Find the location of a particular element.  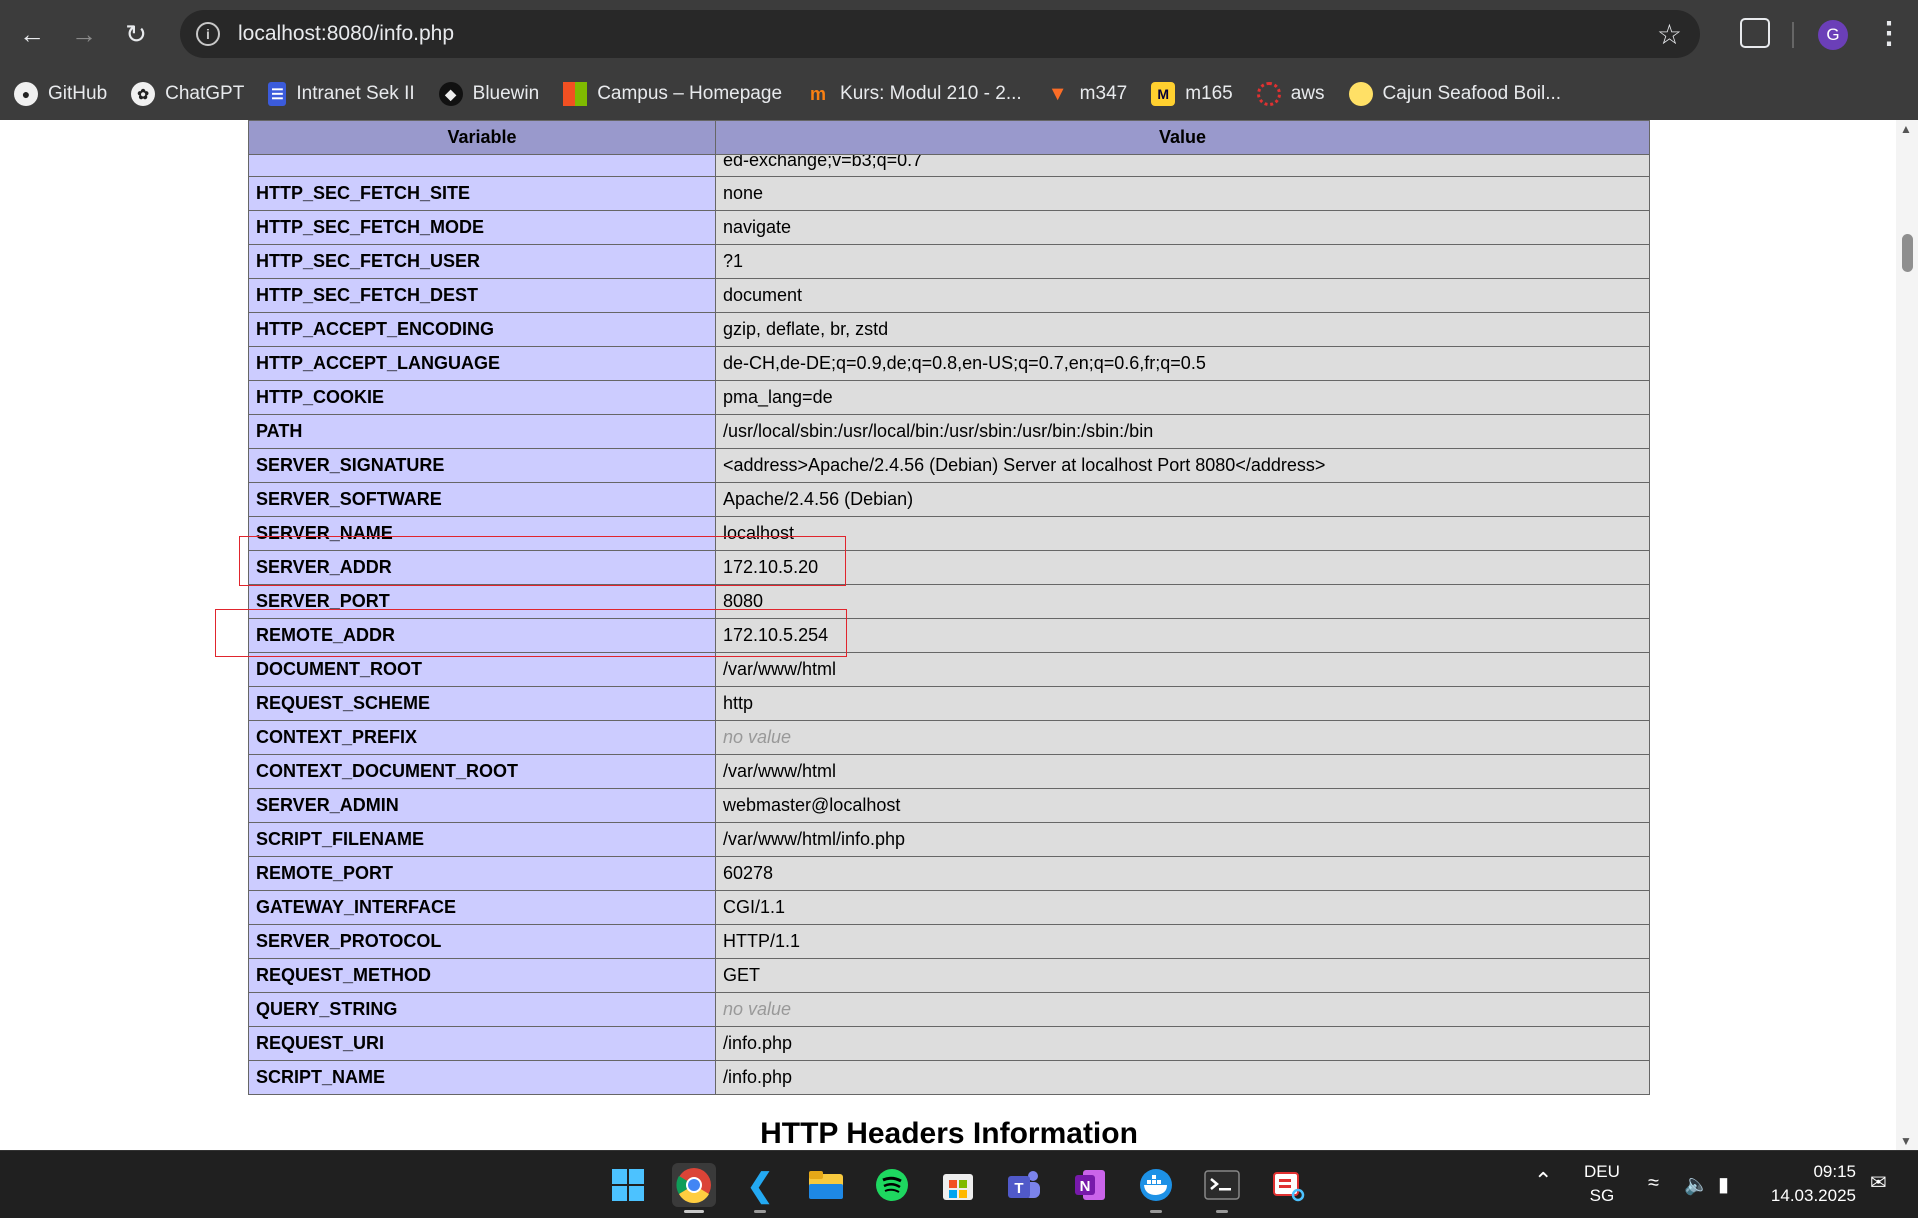

table-row: REQUEST_URI/info.php is located at coordinates (949, 1043).